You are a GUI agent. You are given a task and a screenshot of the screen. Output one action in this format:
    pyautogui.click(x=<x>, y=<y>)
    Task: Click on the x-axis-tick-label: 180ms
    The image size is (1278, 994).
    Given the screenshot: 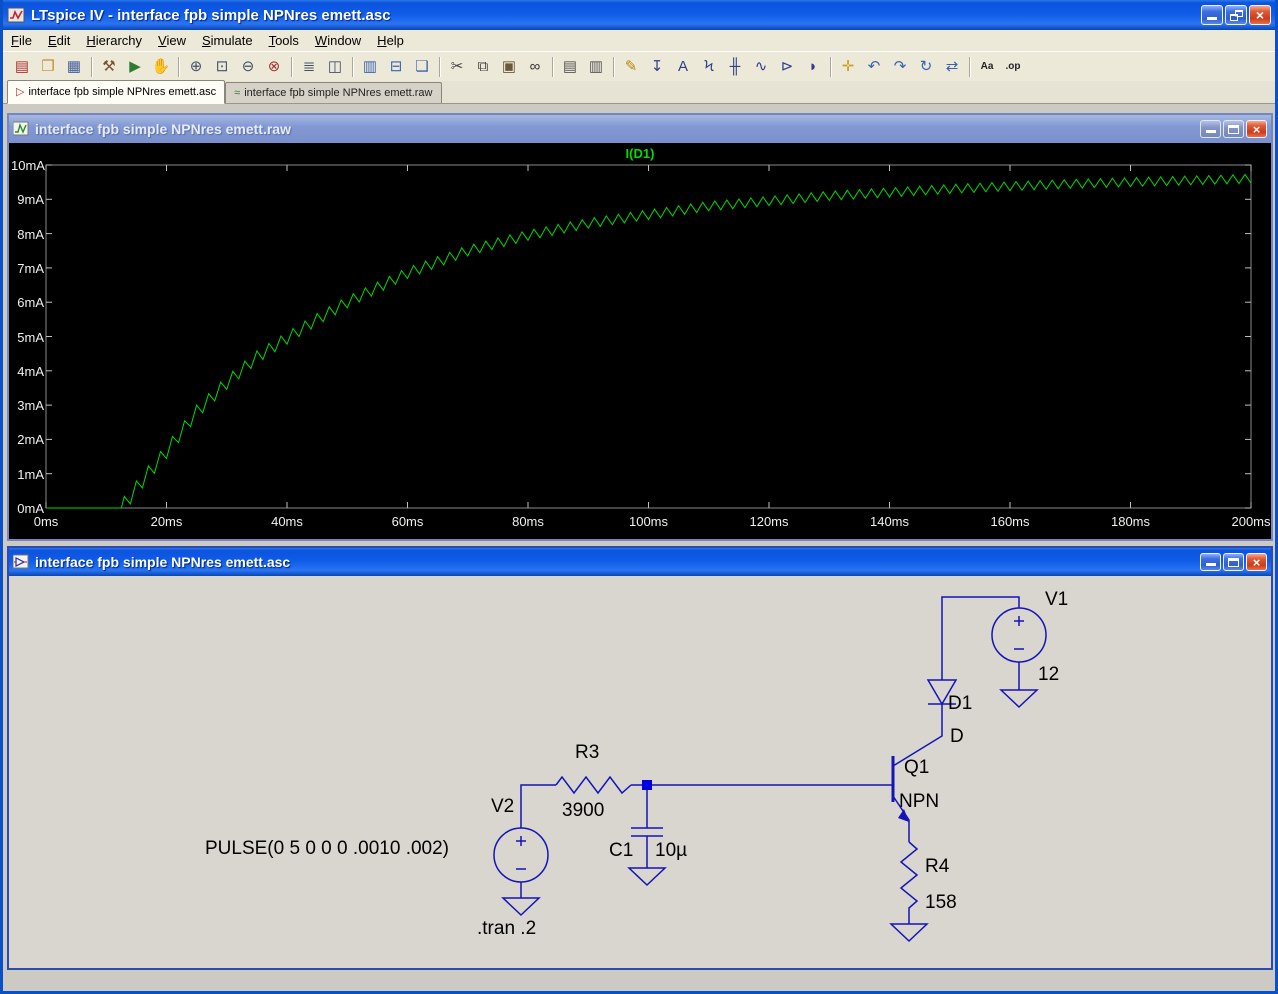 What is the action you would take?
    pyautogui.click(x=1130, y=521)
    